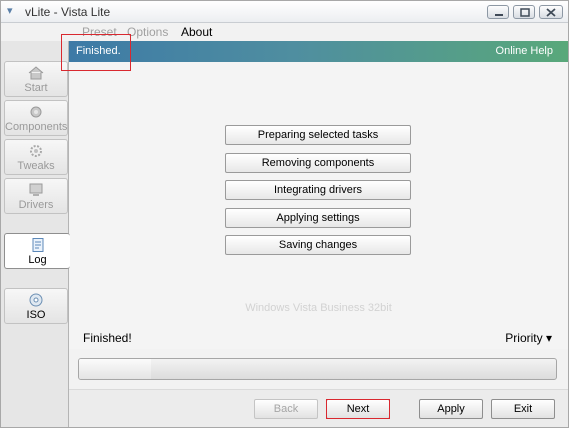 This screenshot has width=569, height=428. What do you see at coordinates (318, 190) in the screenshot?
I see `task-integrating-drivers: Integrating drivers` at bounding box center [318, 190].